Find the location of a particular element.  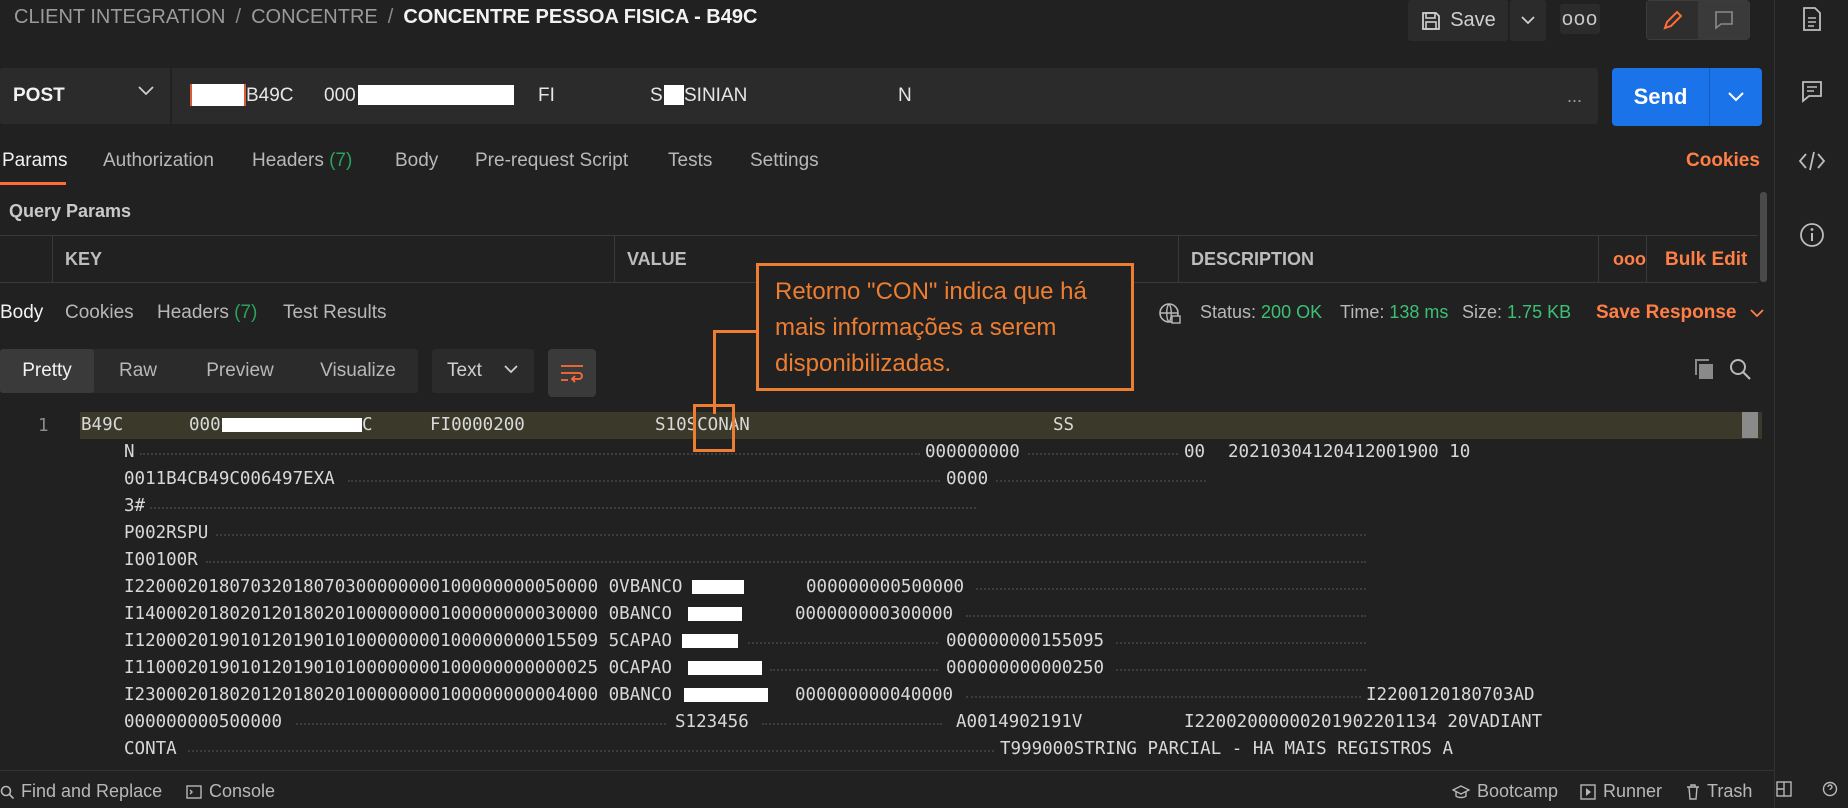

chevron-down-icon is located at coordinates (1736, 97).